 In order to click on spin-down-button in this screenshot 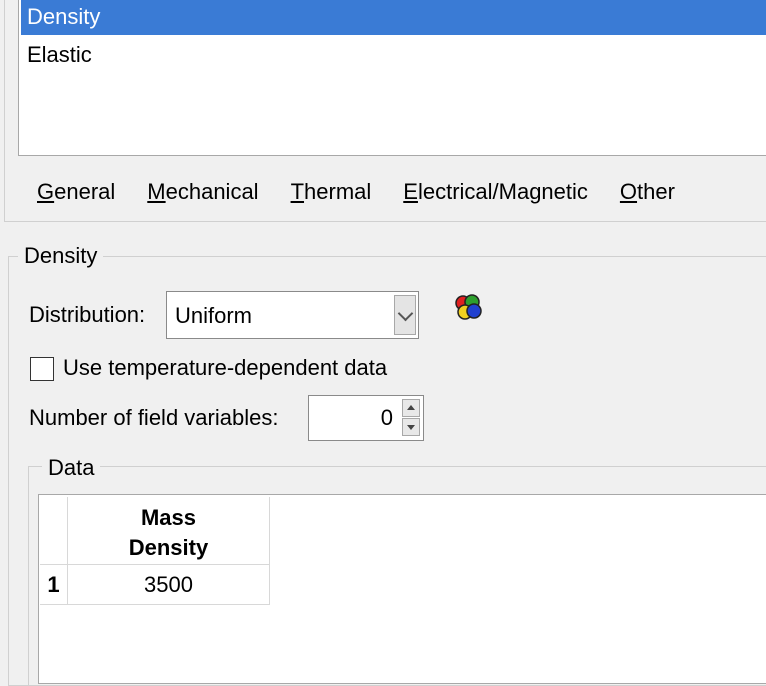, I will do `click(411, 427)`.